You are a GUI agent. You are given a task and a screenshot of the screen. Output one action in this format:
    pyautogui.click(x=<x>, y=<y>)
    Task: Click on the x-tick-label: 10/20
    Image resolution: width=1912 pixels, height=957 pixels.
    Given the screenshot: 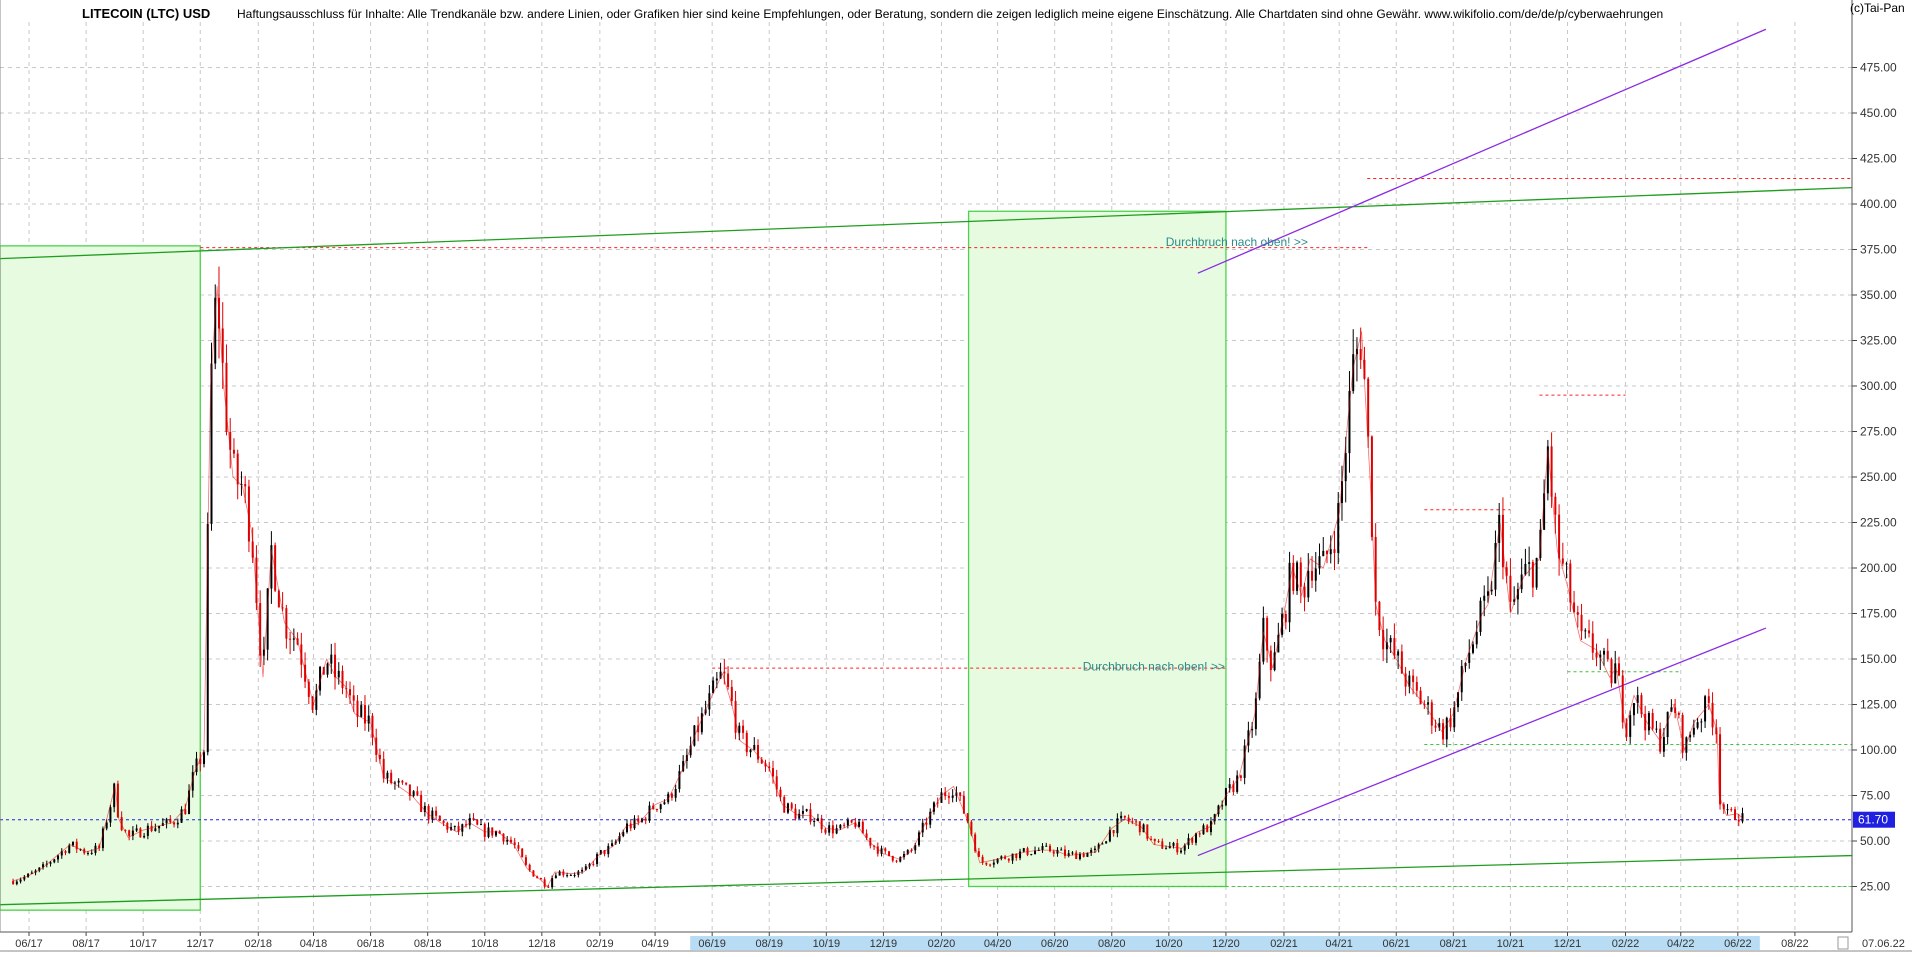 What is the action you would take?
    pyautogui.click(x=1169, y=944)
    